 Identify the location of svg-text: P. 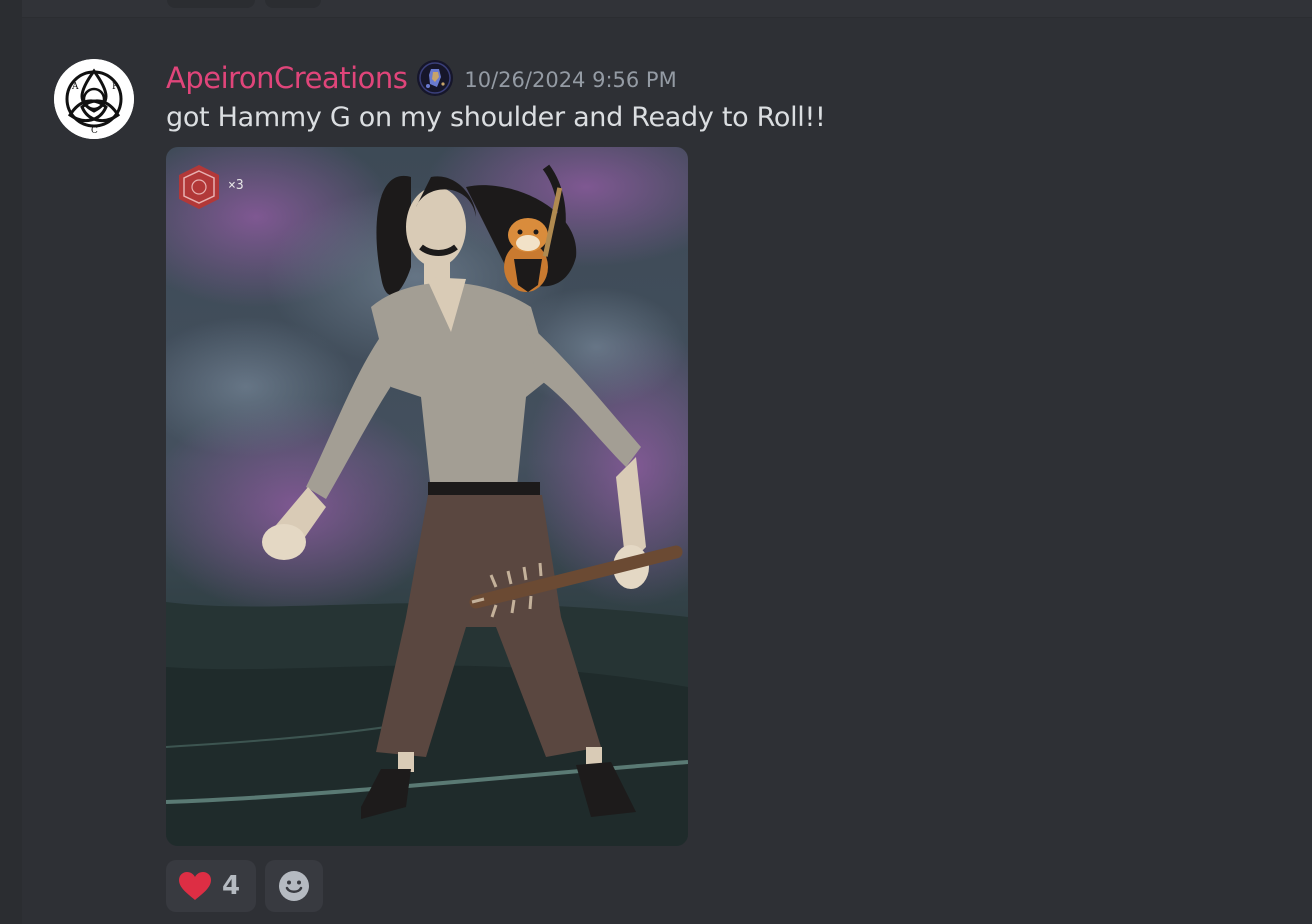
(115, 87).